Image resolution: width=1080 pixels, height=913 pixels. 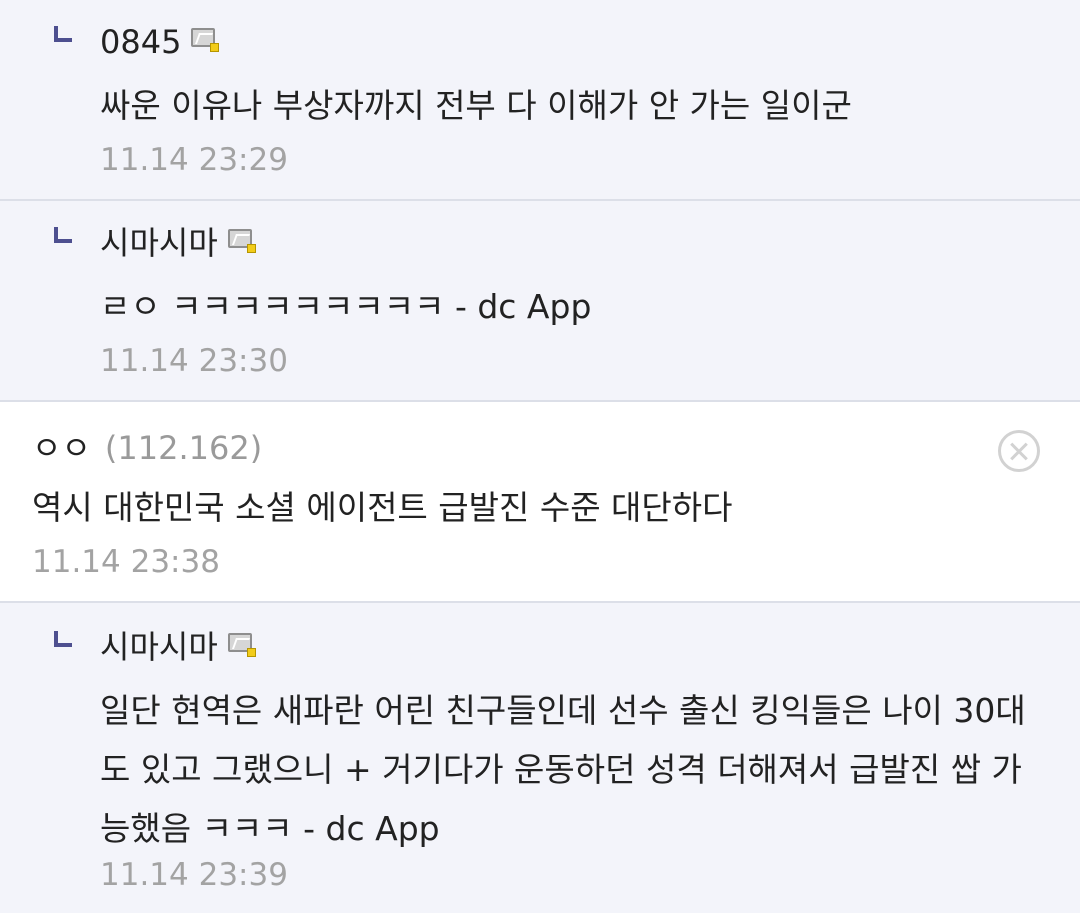 I want to click on comment-text: 싸운 이유나 부상자까지 전부 다 이해가 안 가는 일이군, so click(x=476, y=105).